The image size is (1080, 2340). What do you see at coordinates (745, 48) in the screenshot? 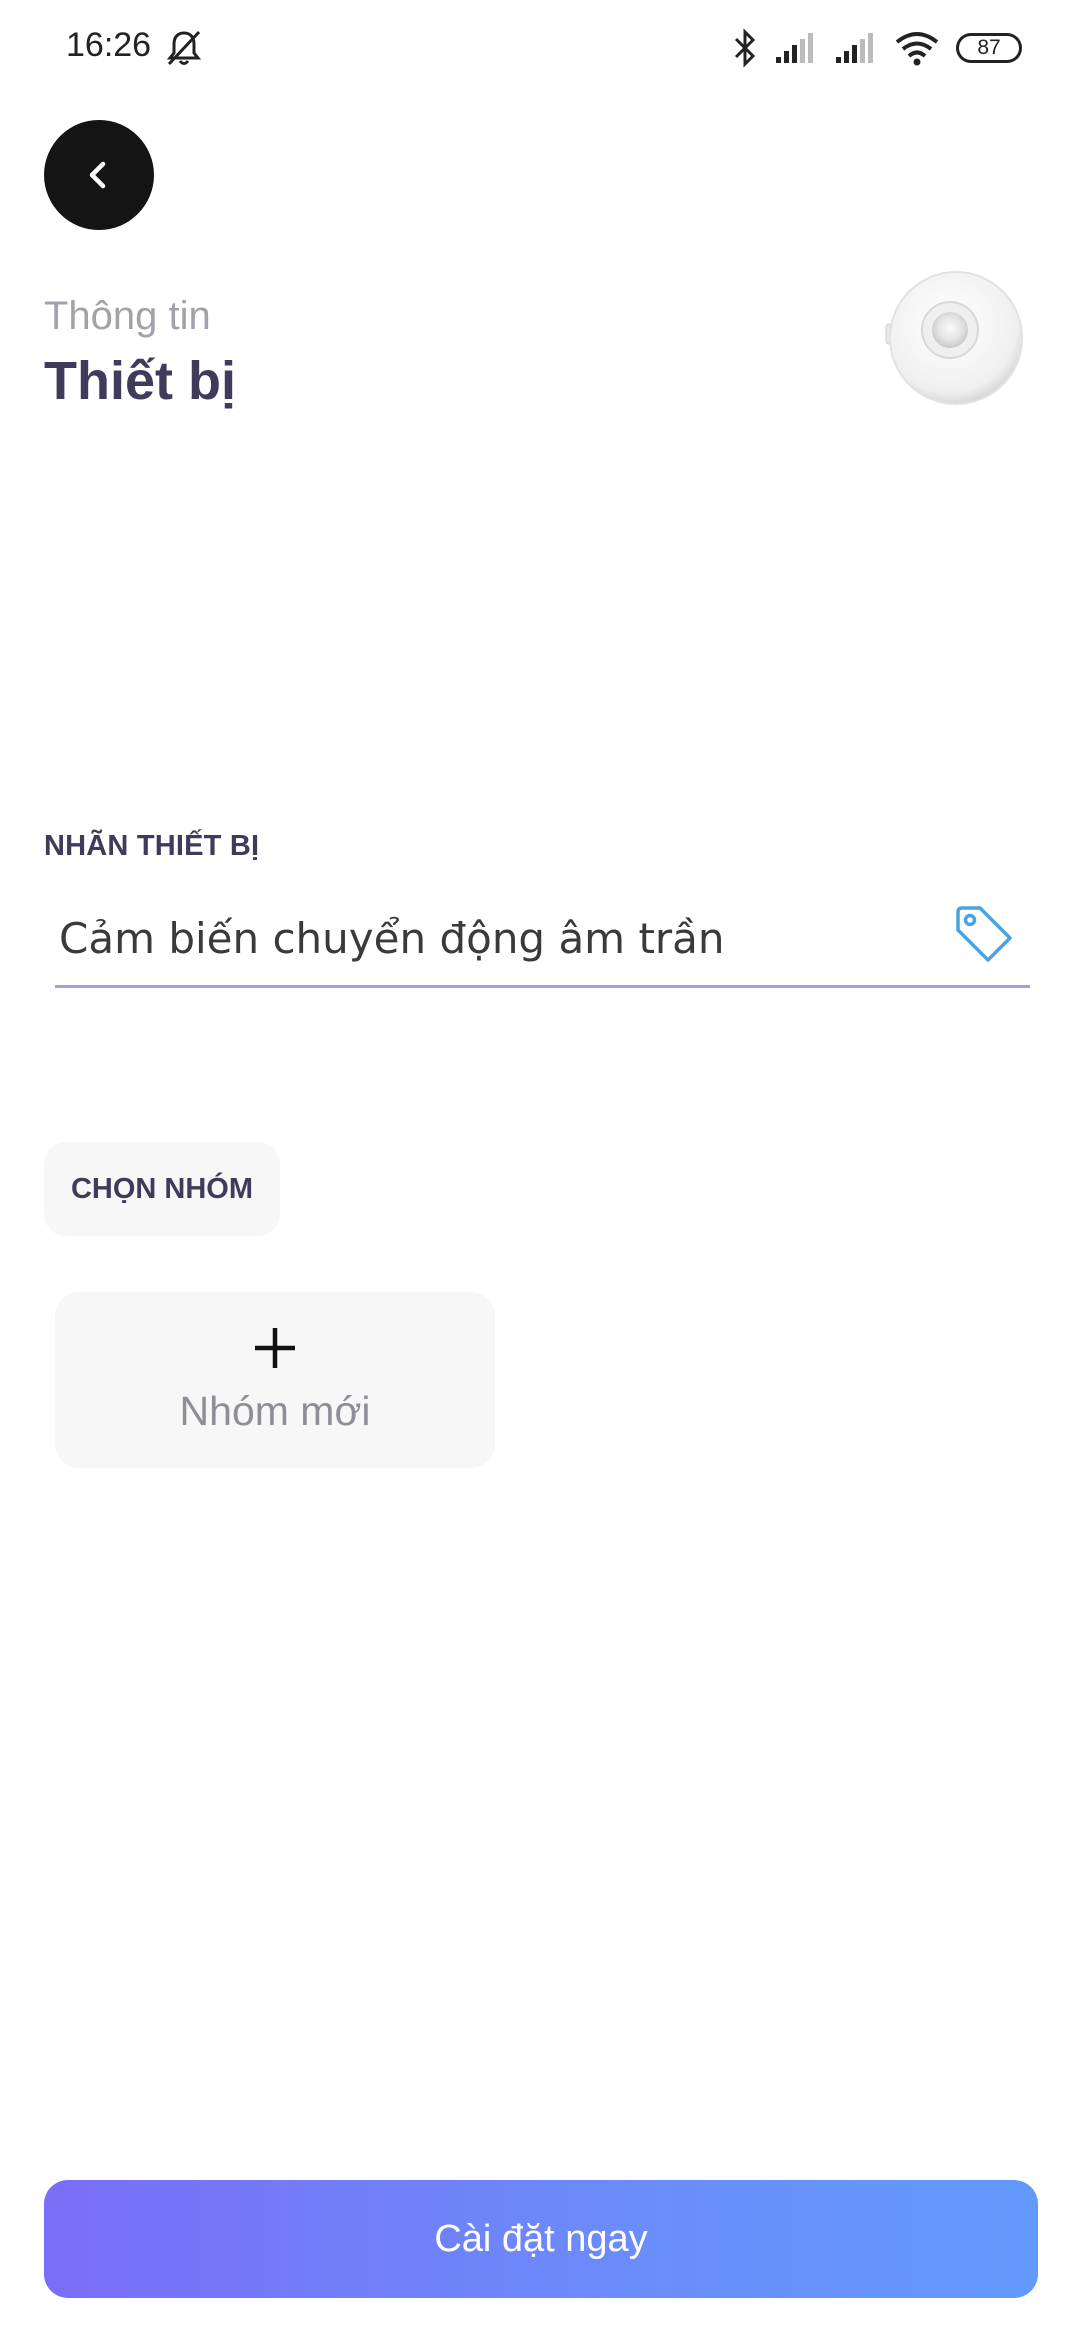
I see `bluetooth-icon` at bounding box center [745, 48].